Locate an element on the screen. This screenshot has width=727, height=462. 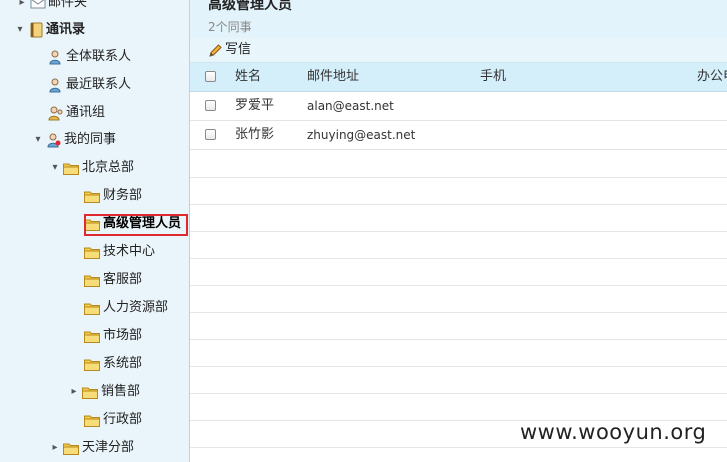
sidebar-item-label: 天津分部 is located at coordinates (108, 447).